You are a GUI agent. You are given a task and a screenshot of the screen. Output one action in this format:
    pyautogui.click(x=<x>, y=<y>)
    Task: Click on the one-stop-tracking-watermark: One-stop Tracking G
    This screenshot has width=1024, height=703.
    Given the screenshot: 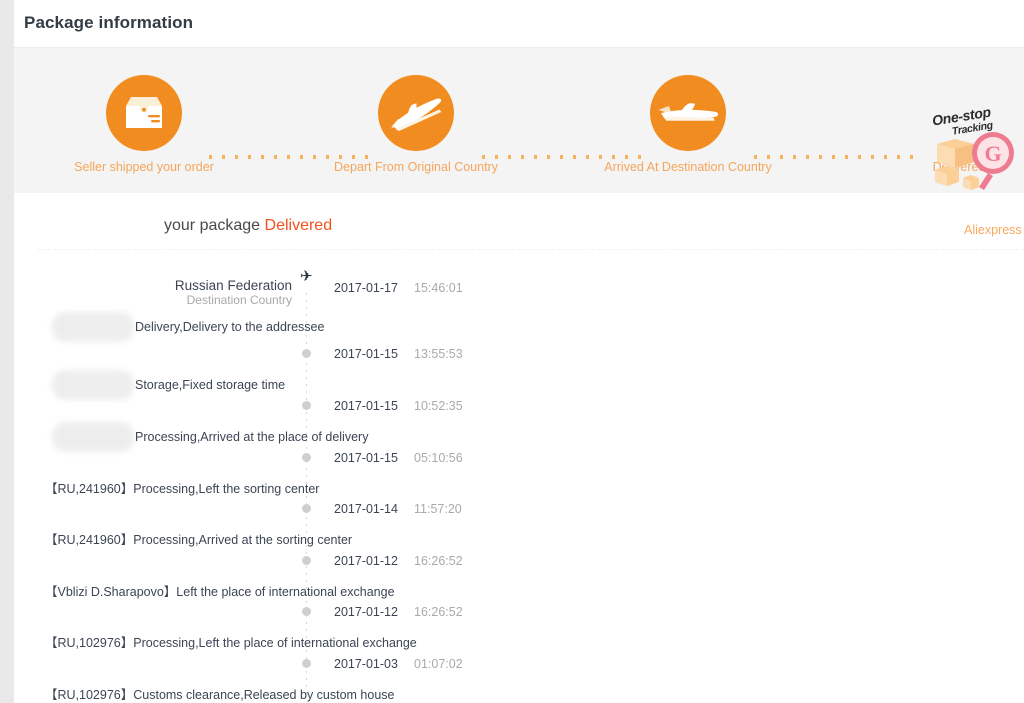 What is the action you would take?
    pyautogui.click(x=975, y=149)
    